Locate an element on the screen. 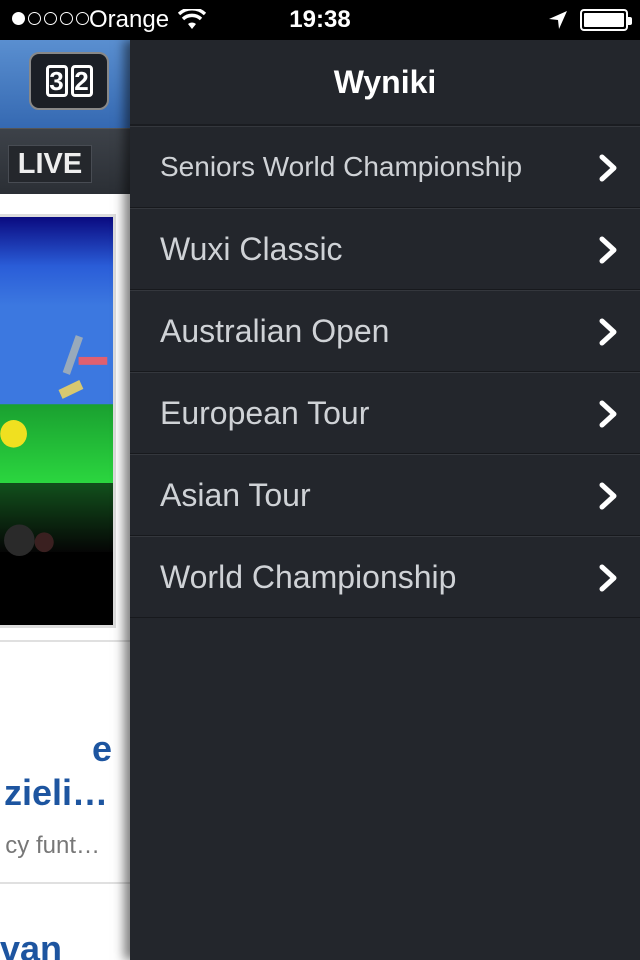 The height and width of the screenshot is (960, 640). live-tab-bar: LIVE is located at coordinates (65, 161).